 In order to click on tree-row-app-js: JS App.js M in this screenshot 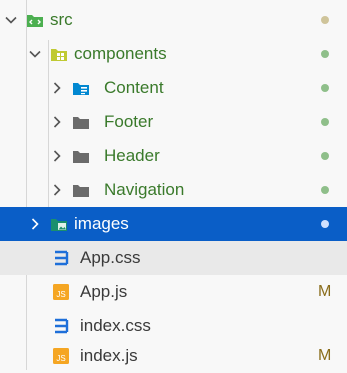, I will do `click(173, 292)`.